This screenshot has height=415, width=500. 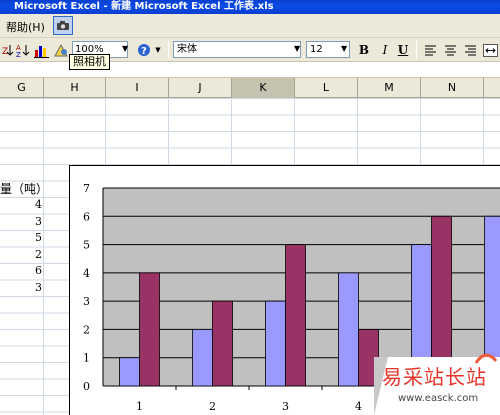 I want to click on column-header-j: J, so click(x=200, y=88).